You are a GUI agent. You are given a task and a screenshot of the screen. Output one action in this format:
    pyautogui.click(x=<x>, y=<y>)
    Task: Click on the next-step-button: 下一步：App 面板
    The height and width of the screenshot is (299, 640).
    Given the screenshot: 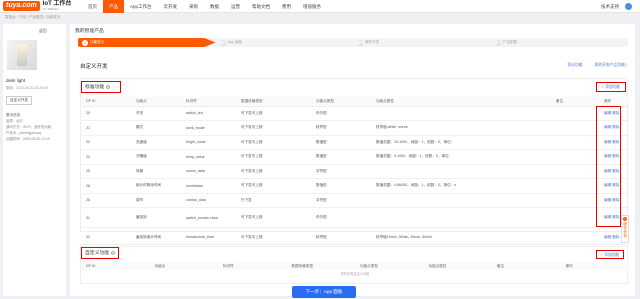 What is the action you would take?
    pyautogui.click(x=324, y=292)
    